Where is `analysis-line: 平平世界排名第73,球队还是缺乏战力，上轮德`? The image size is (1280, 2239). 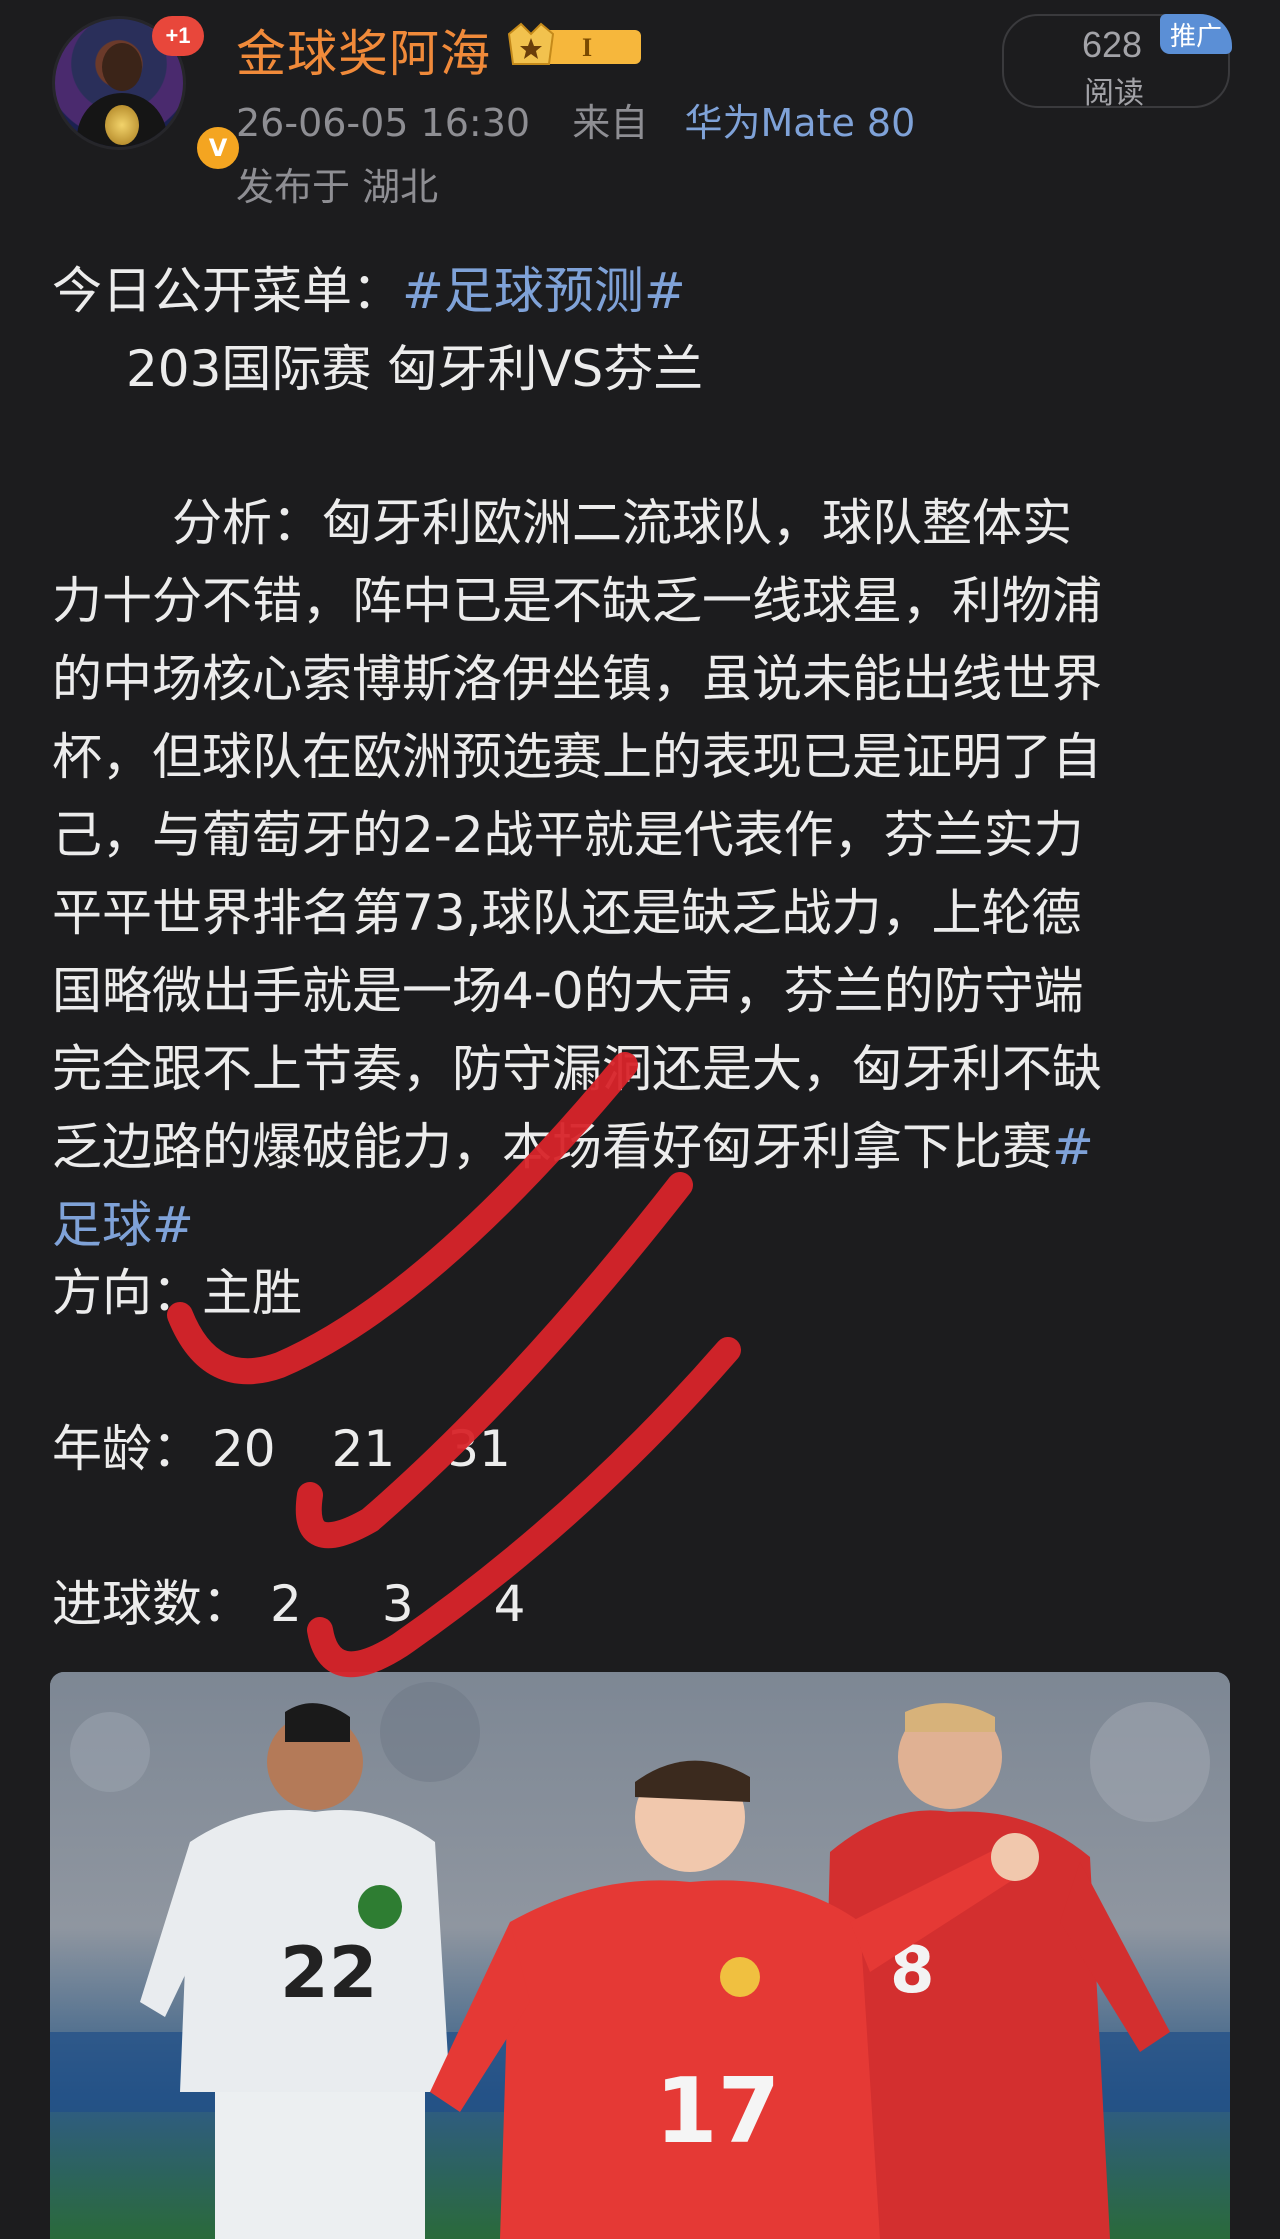 analysis-line: 平平世界排名第73,球队还是缺乏战力，上轮德 is located at coordinates (567, 913).